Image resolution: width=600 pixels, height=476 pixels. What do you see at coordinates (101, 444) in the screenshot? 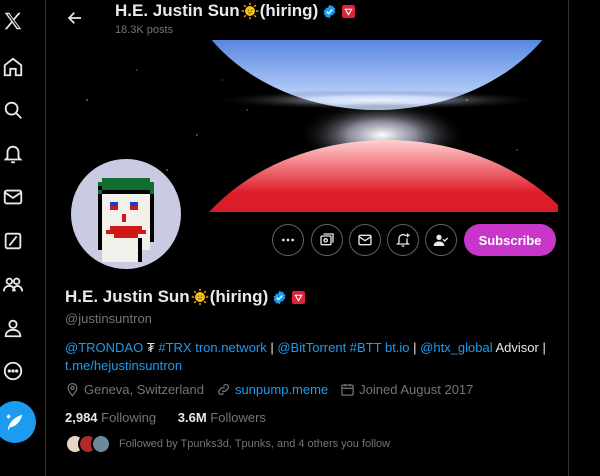
I see `follower-avatar` at bounding box center [101, 444].